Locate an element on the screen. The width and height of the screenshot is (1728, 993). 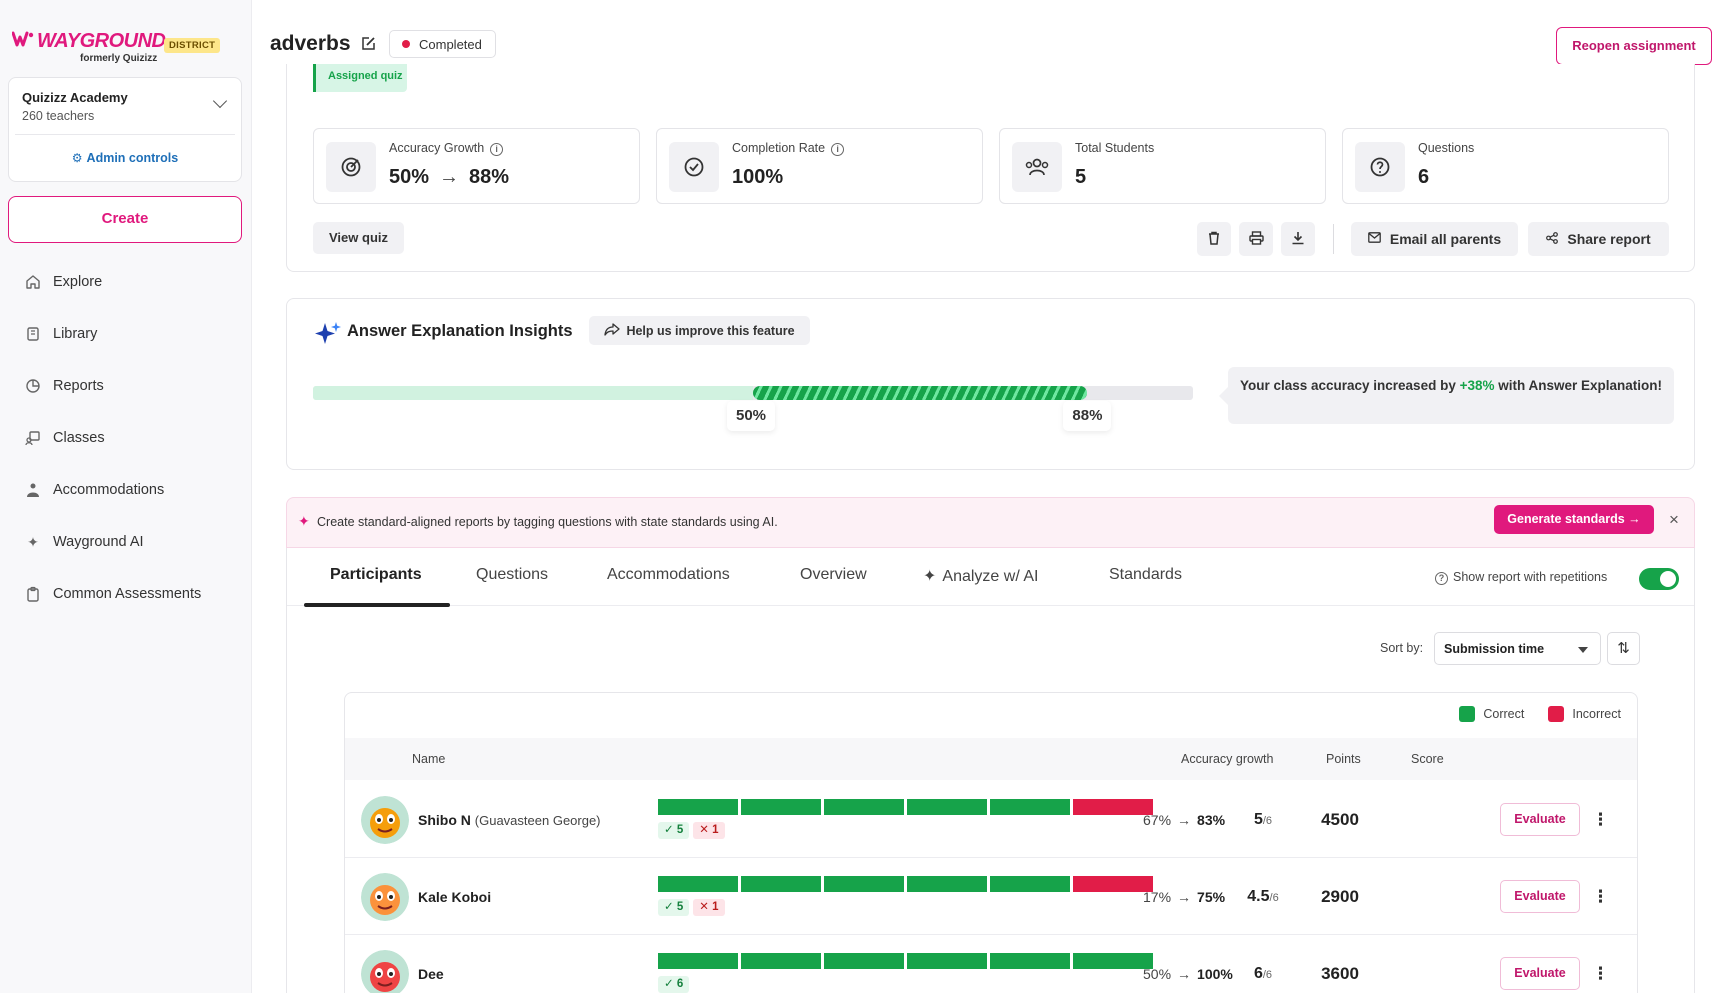
gear-icon: ⚙ is located at coordinates (77, 158).